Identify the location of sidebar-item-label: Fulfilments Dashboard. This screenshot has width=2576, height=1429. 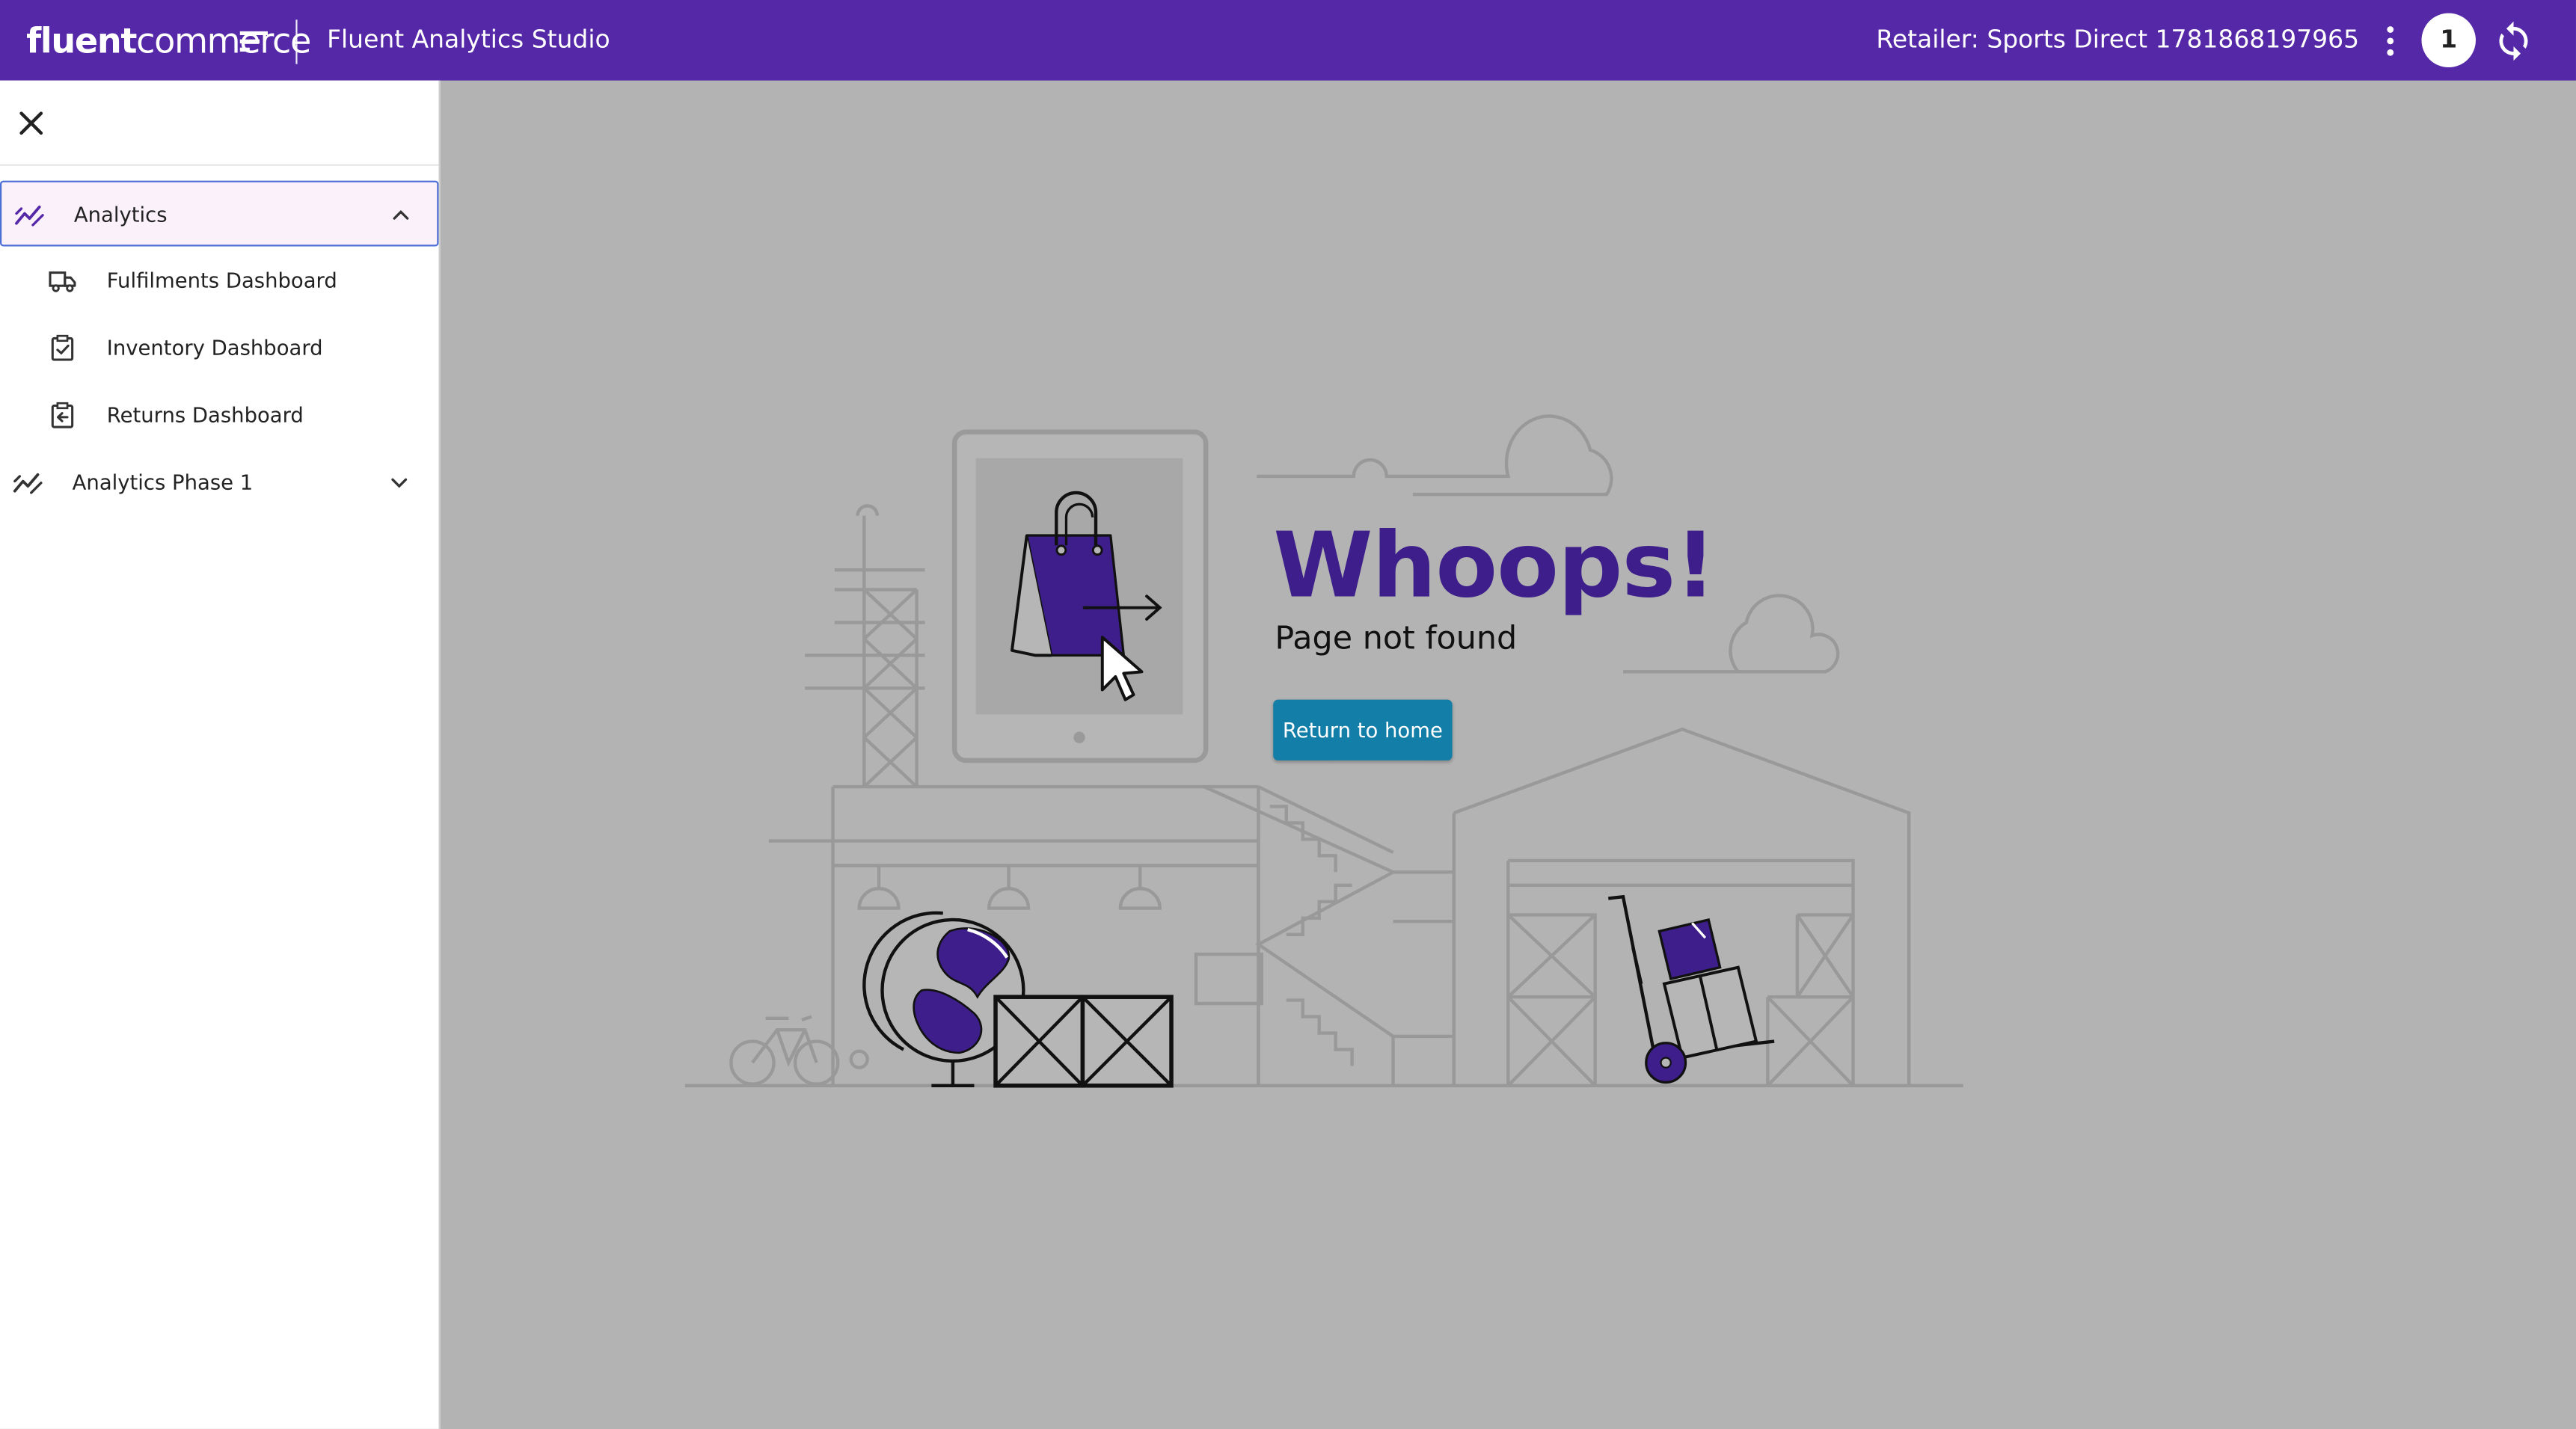
(221, 280).